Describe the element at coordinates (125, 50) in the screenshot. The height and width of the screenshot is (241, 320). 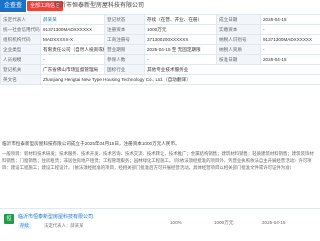
I see `label-business-term: 营业期限` at that location.